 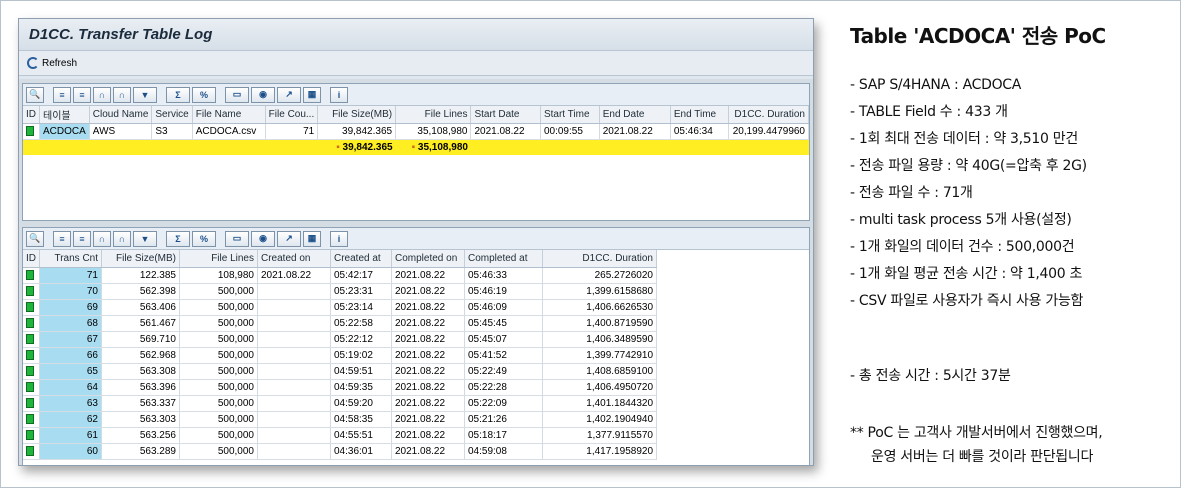 I want to click on col-file-name: File Name, so click(x=229, y=115).